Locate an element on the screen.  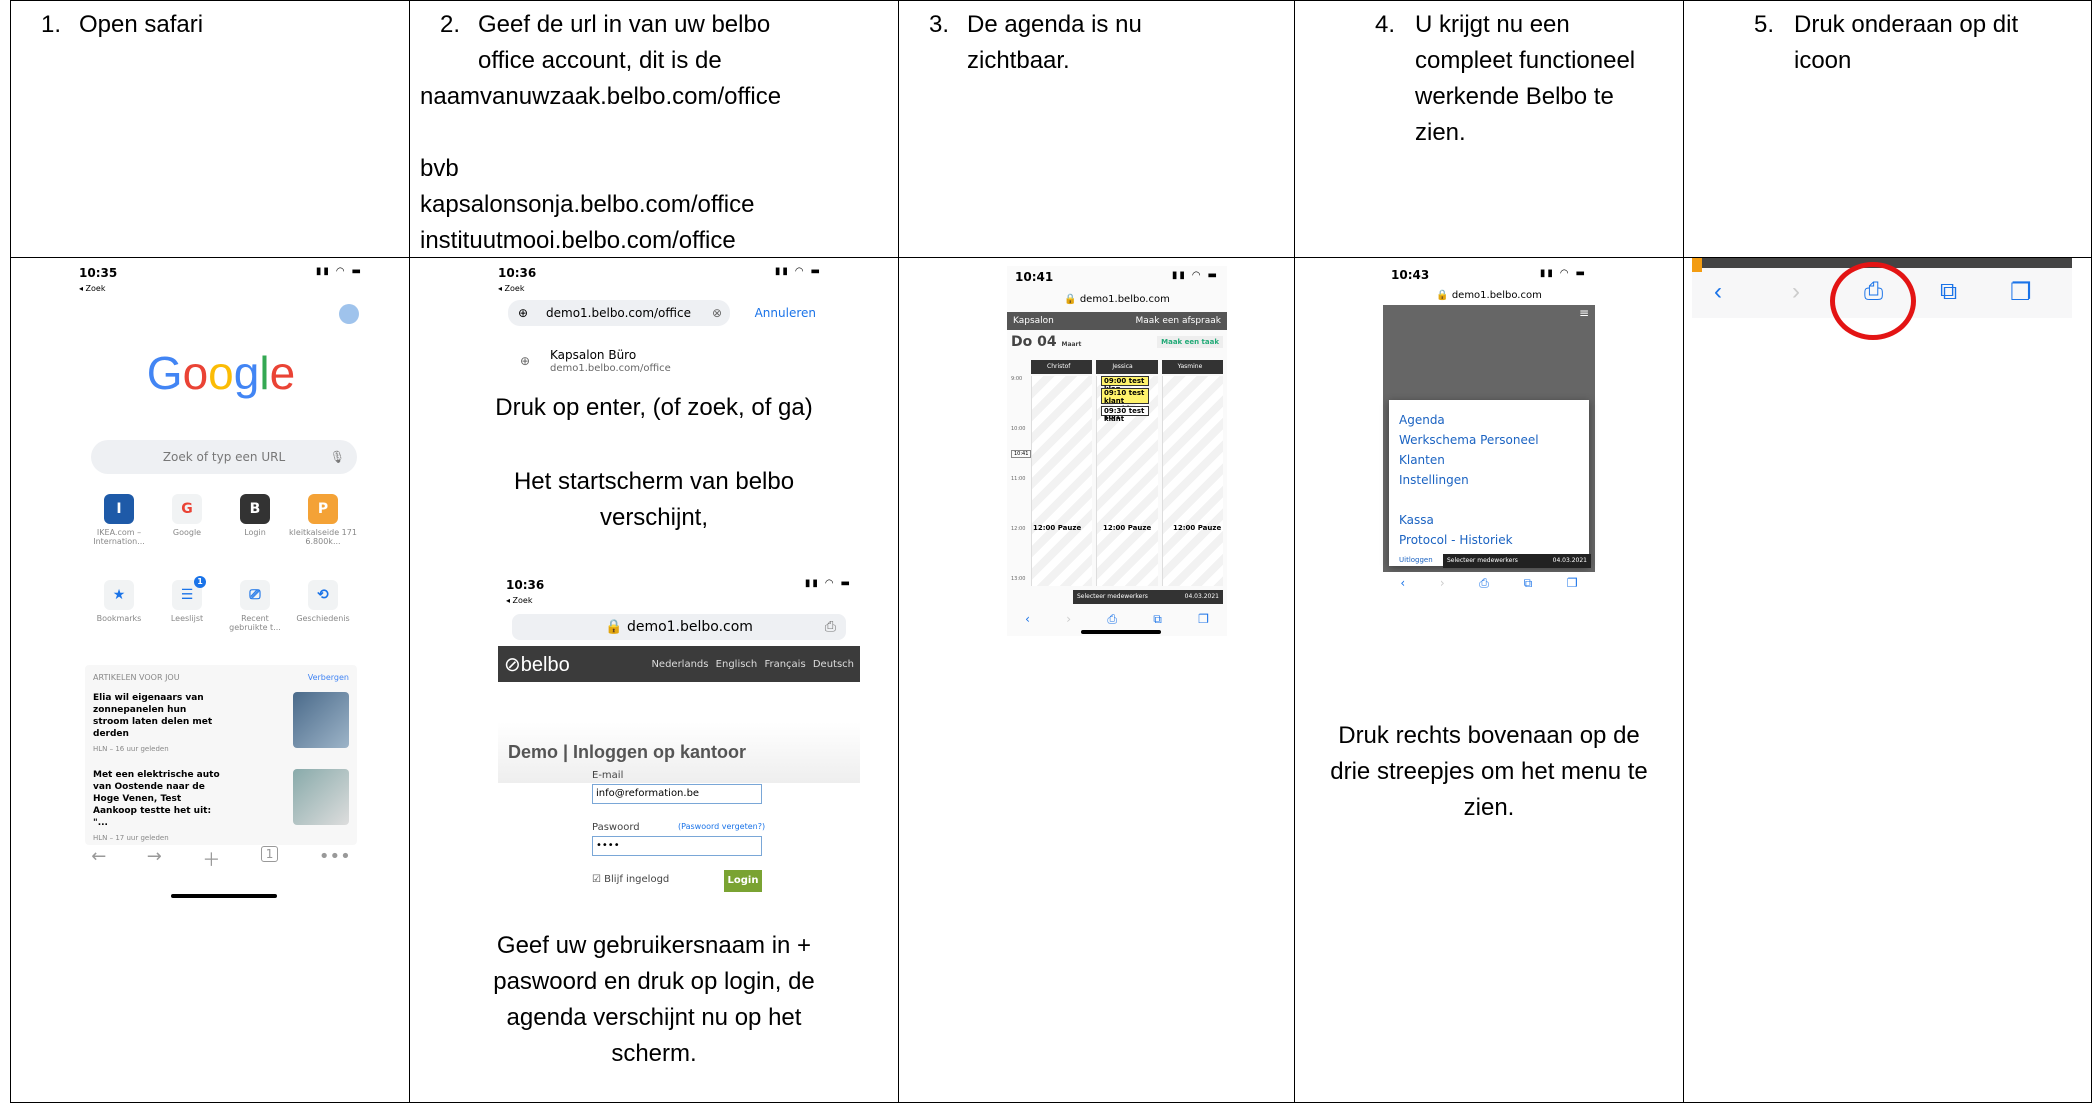
step-2-line-2: office account, dit is de is located at coordinates (600, 60).